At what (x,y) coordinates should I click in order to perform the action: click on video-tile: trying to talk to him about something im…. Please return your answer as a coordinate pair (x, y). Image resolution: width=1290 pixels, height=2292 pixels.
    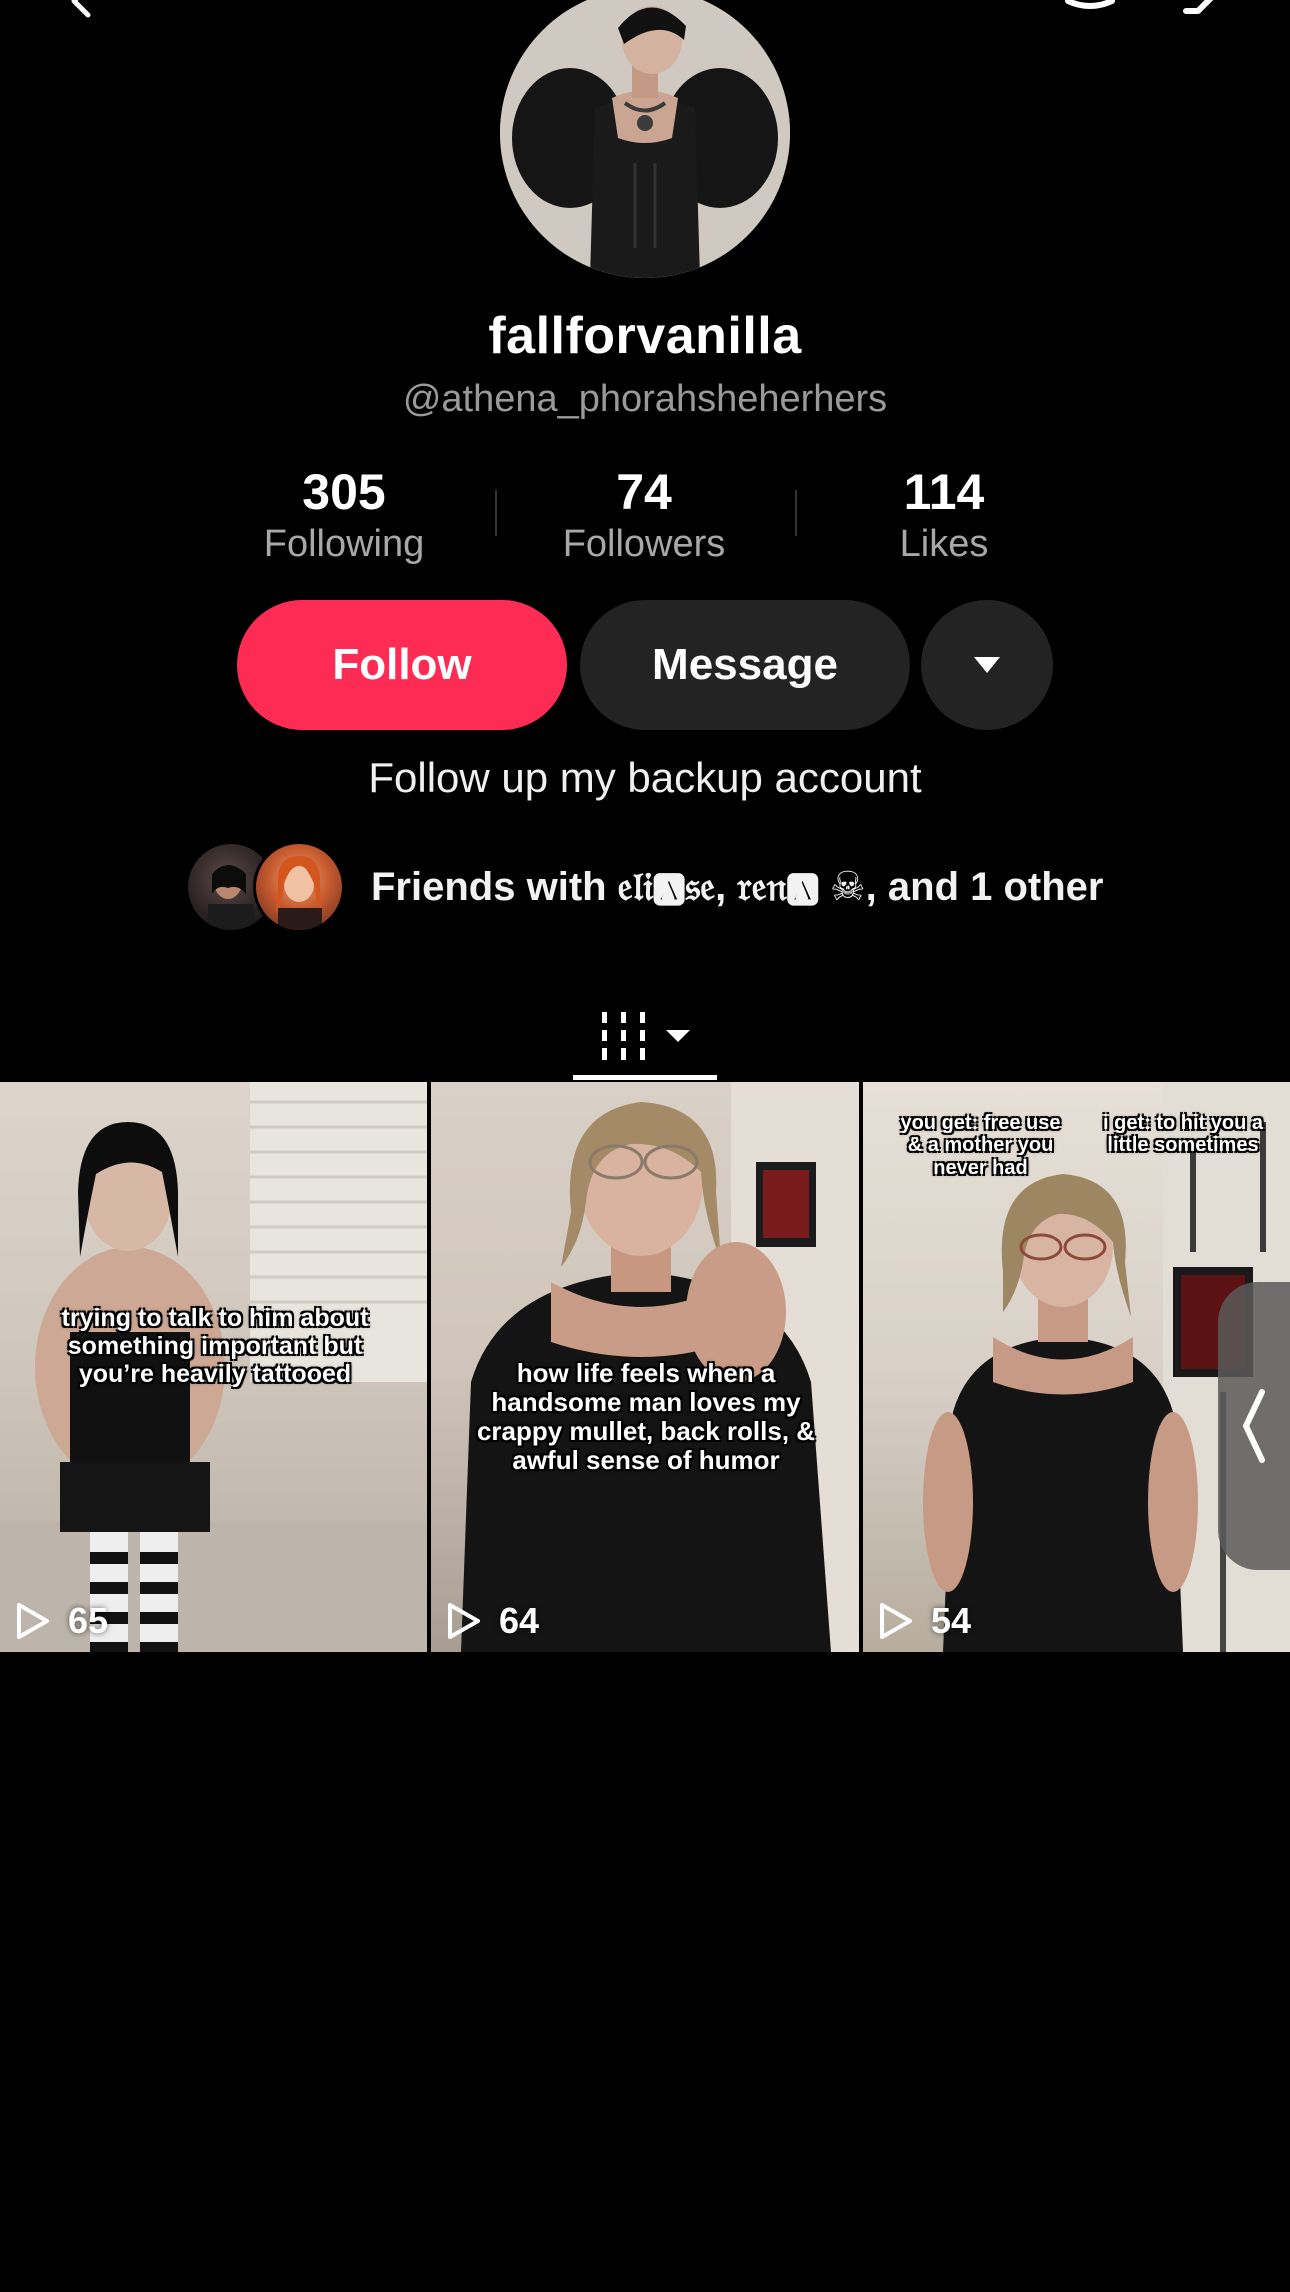
    Looking at the image, I should click on (213, 1367).